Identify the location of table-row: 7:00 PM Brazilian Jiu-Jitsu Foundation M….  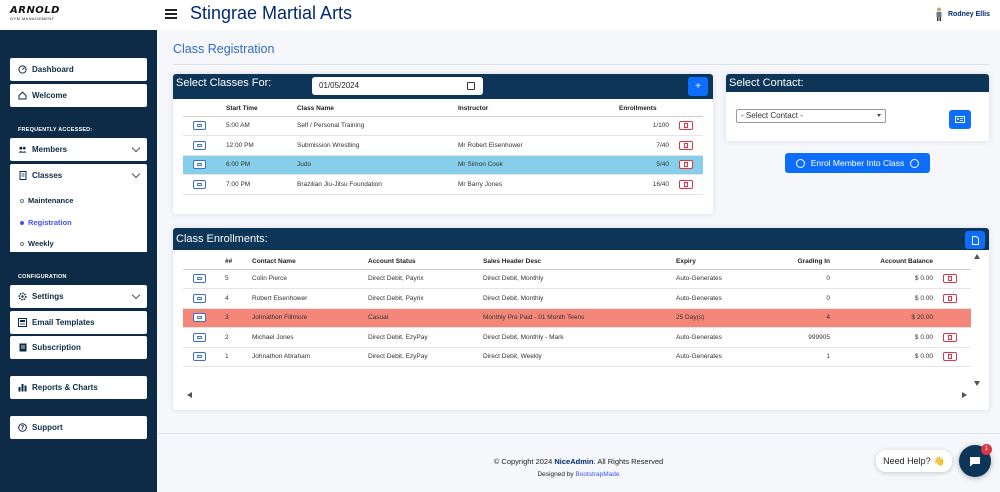
(443, 184).